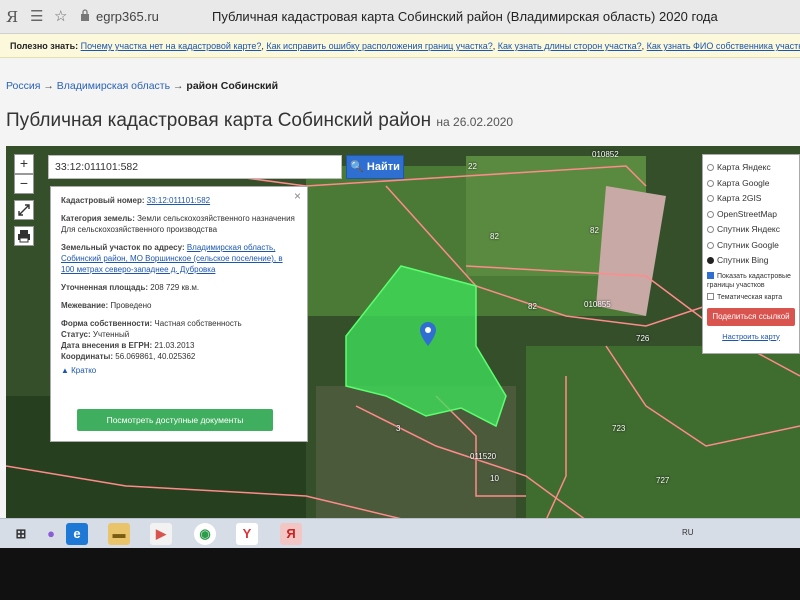  What do you see at coordinates (36, 16) in the screenshot?
I see `menu-icon: ☰` at bounding box center [36, 16].